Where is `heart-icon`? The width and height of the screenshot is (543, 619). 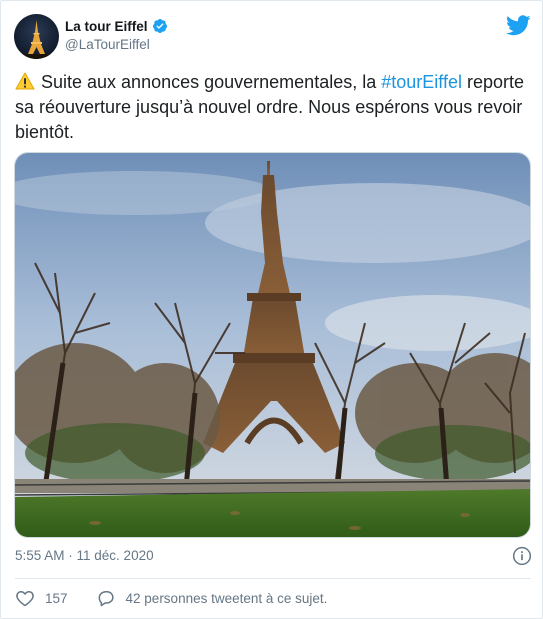 heart-icon is located at coordinates (25, 599).